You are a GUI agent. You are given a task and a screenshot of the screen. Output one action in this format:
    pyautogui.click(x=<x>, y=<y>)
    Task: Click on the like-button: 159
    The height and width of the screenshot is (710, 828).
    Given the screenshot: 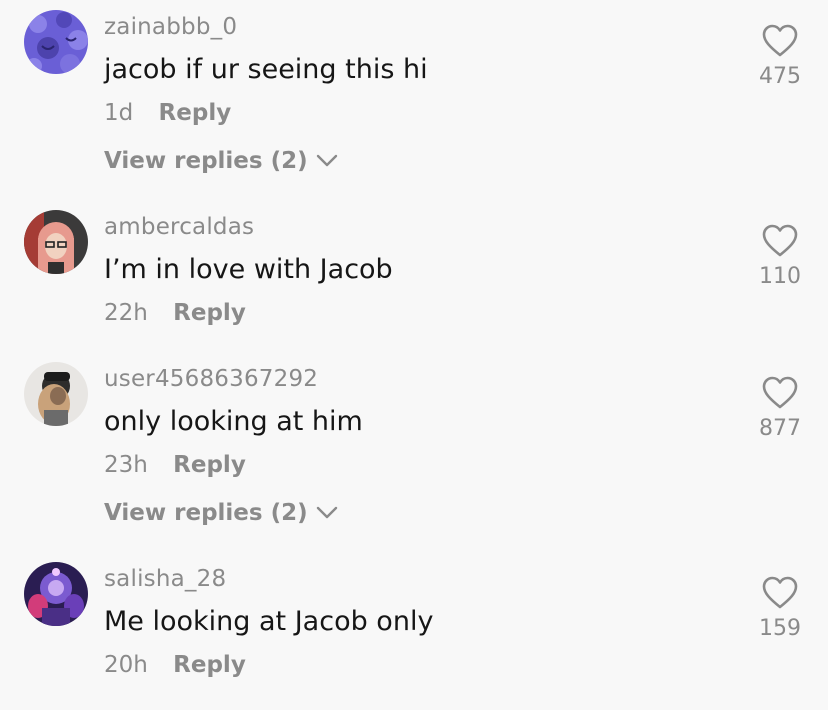 What is the action you would take?
    pyautogui.click(x=780, y=608)
    